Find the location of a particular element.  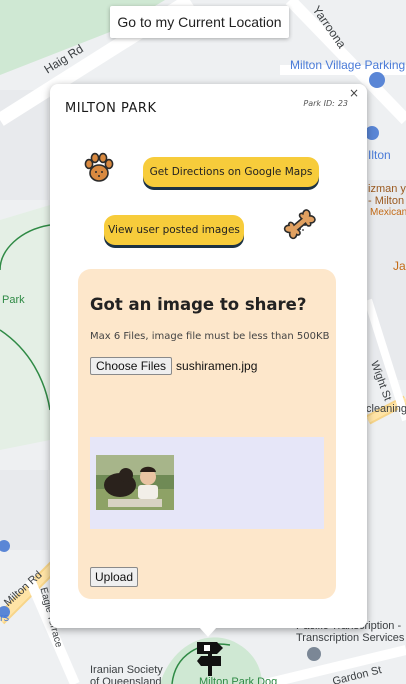

choose-files-button: Choose Files is located at coordinates (131, 366).